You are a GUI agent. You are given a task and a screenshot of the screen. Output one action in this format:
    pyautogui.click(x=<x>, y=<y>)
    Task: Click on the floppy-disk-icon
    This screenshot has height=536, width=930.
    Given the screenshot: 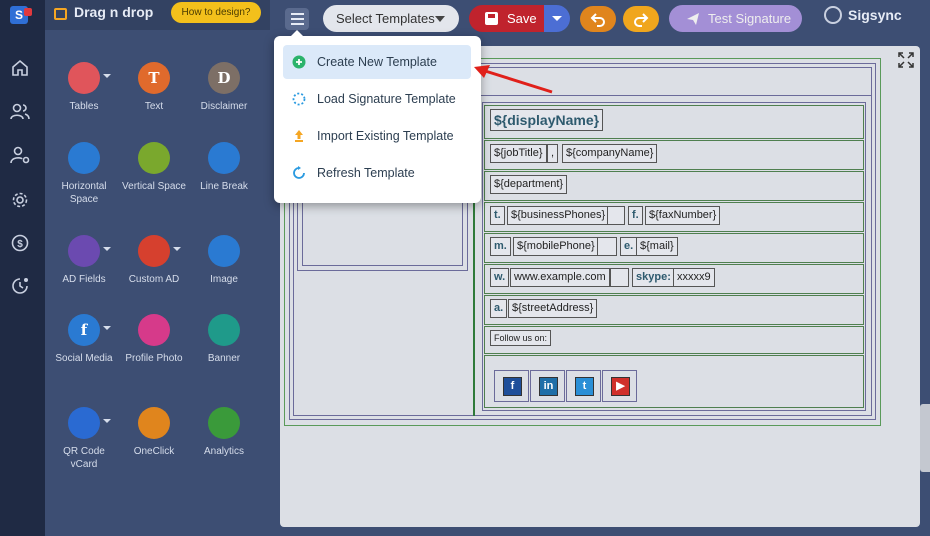 What is the action you would take?
    pyautogui.click(x=491, y=18)
    